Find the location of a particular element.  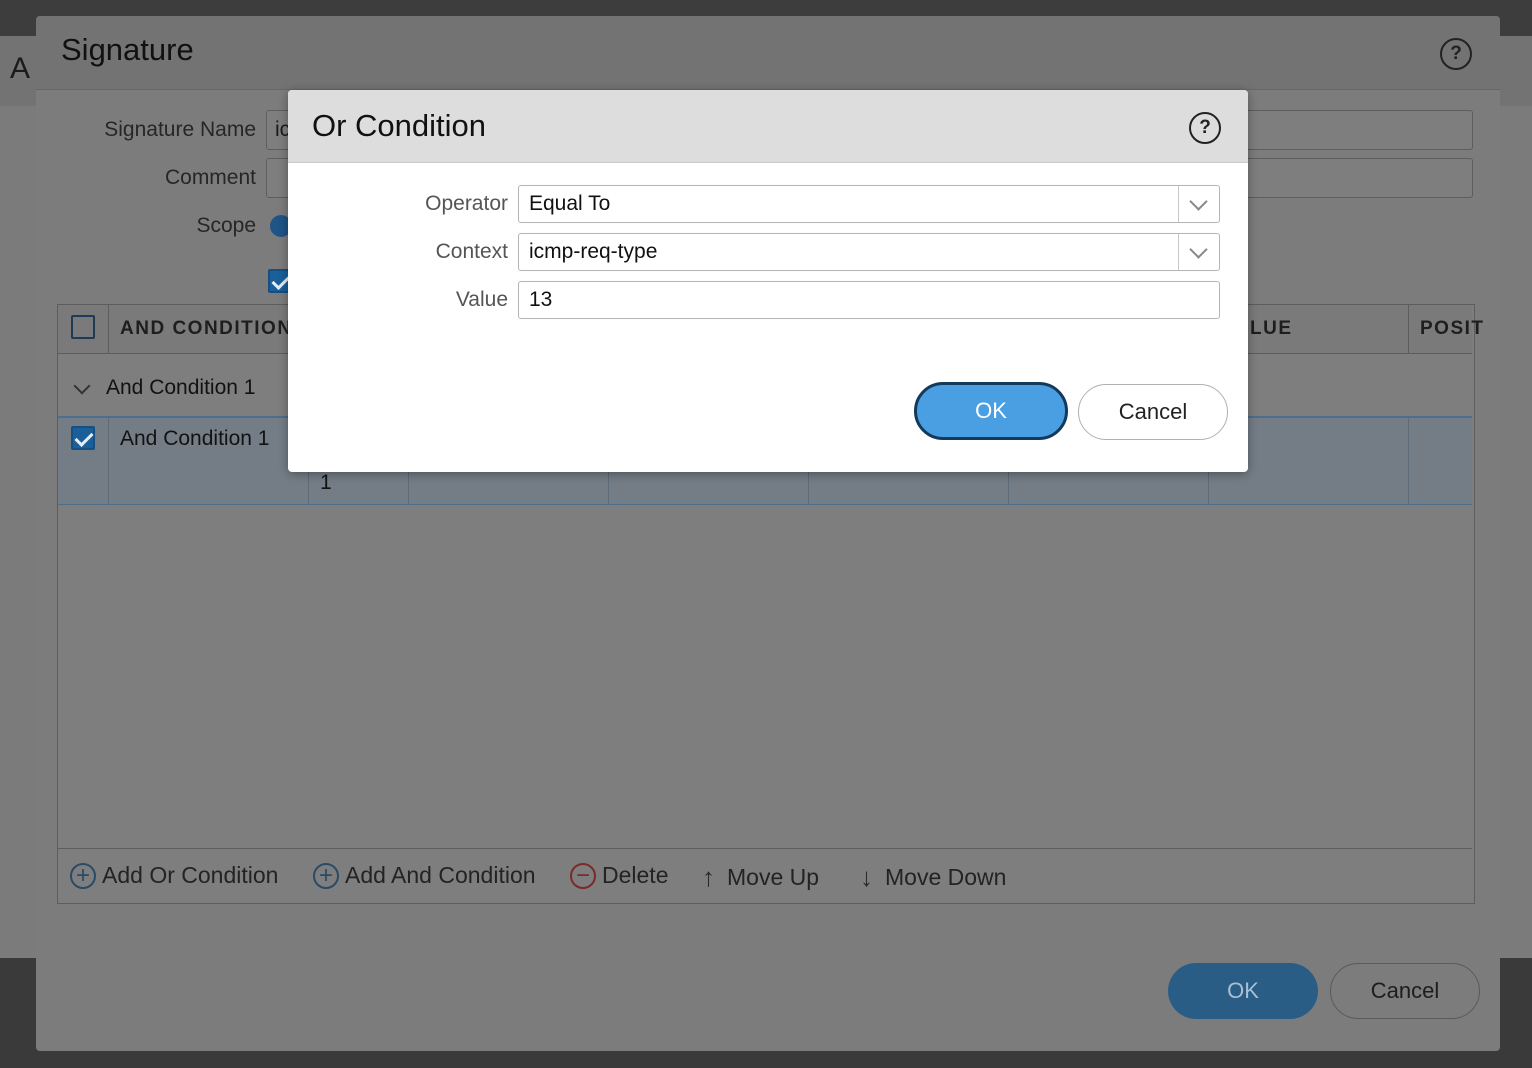

column-header-and-condition: AND CONDITION is located at coordinates (206, 329).